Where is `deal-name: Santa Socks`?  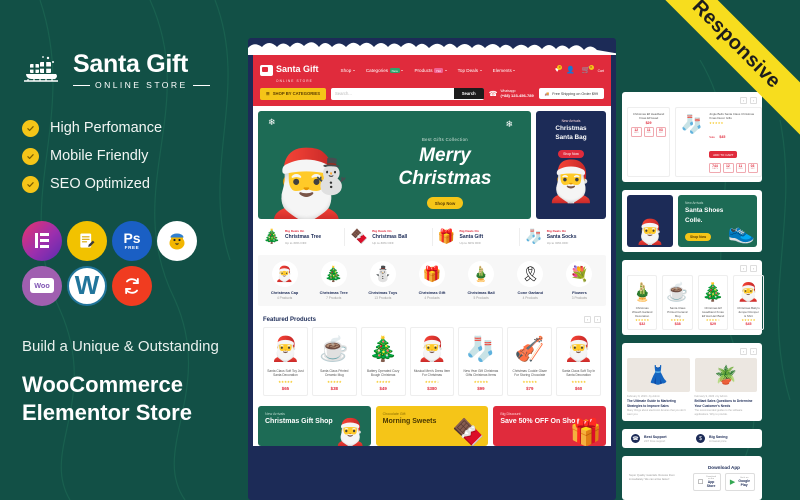 deal-name: Santa Socks is located at coordinates (561, 236).